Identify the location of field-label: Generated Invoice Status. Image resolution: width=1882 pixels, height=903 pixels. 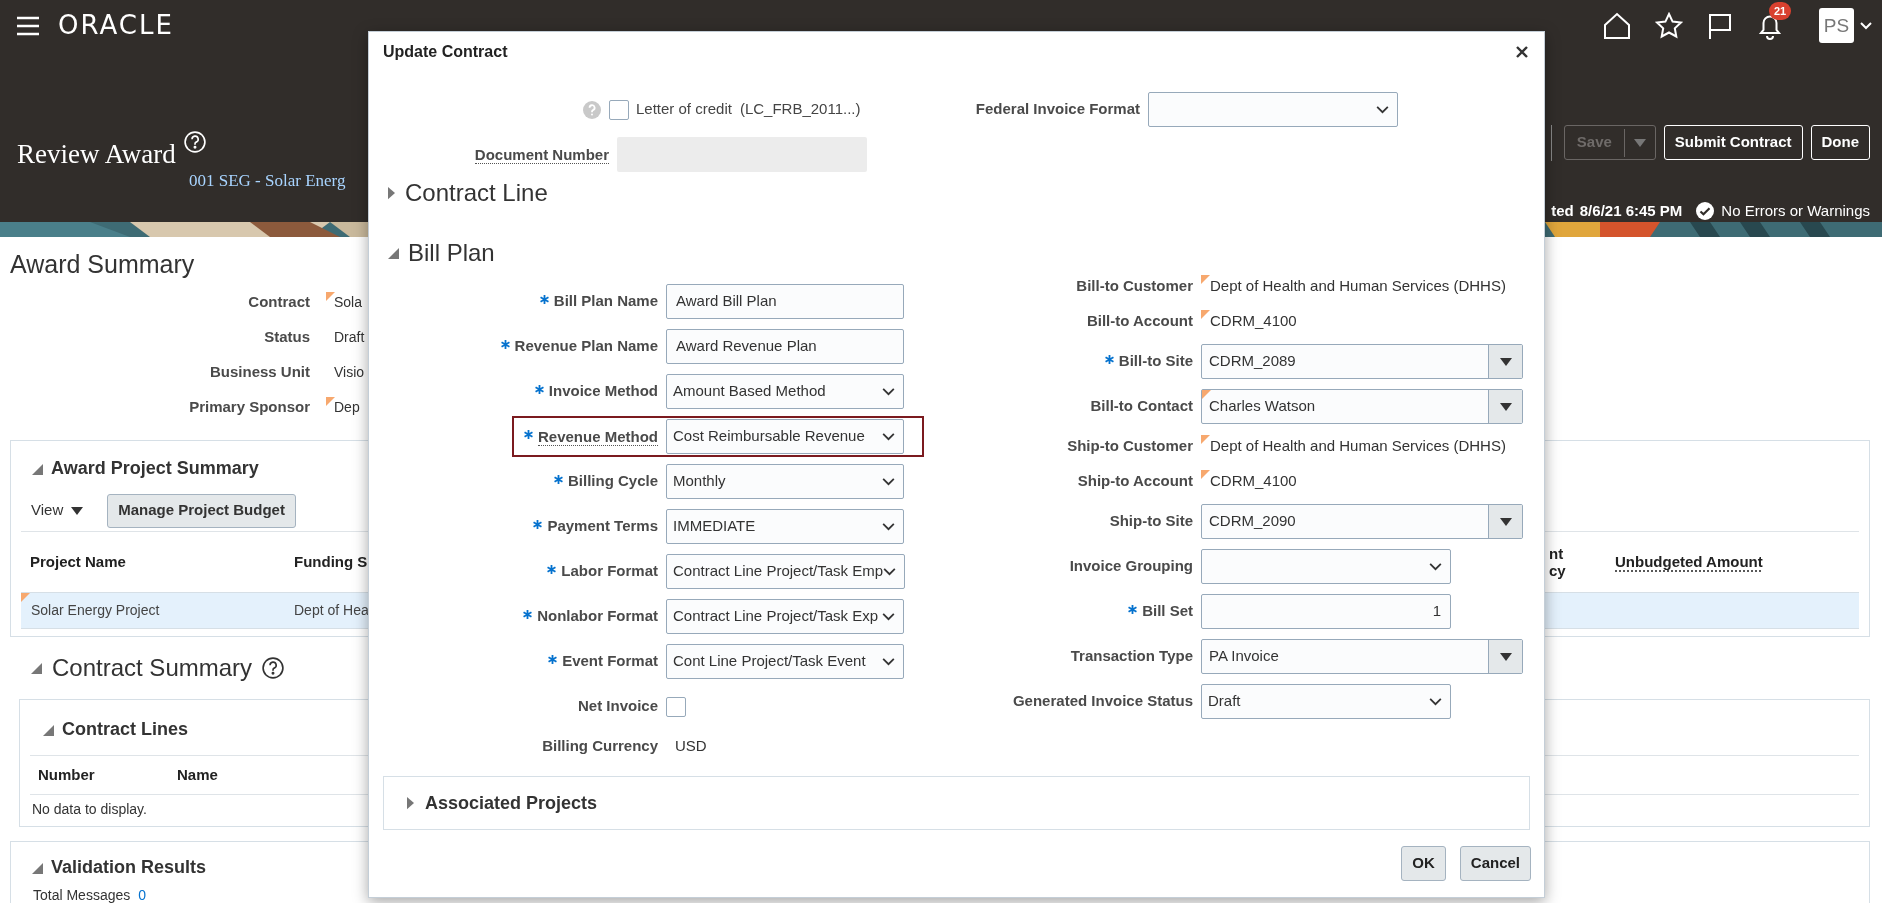
(1102, 701).